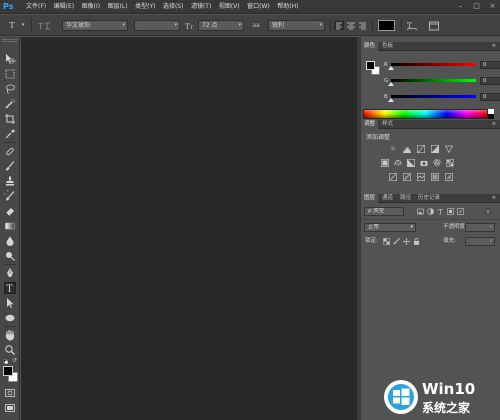 This screenshot has width=500, height=420. Describe the element at coordinates (421, 149) in the screenshot. I see `curves-icon` at that location.